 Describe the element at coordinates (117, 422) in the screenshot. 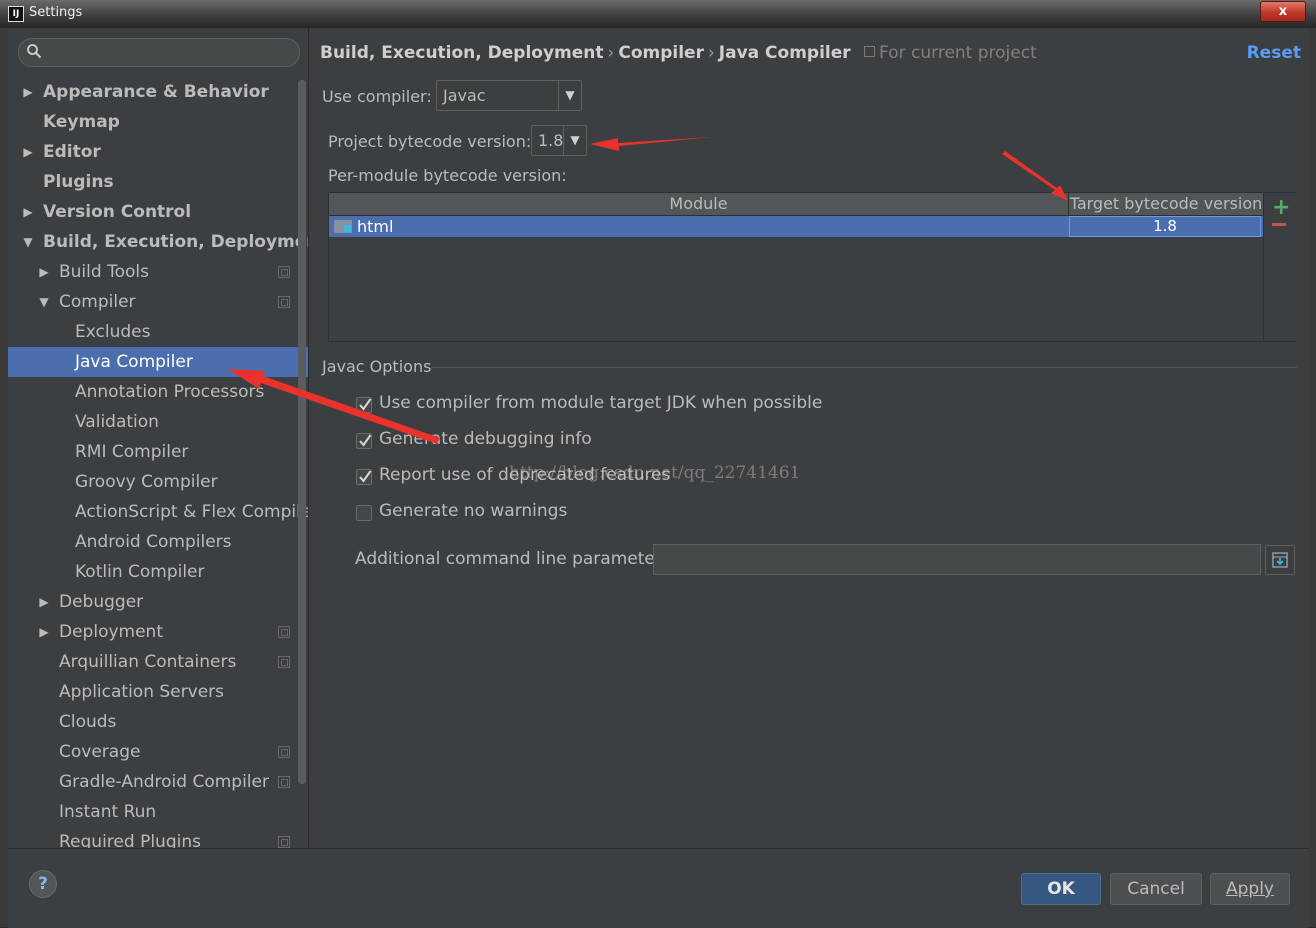

I see `sidebar-item-label: Validation` at that location.